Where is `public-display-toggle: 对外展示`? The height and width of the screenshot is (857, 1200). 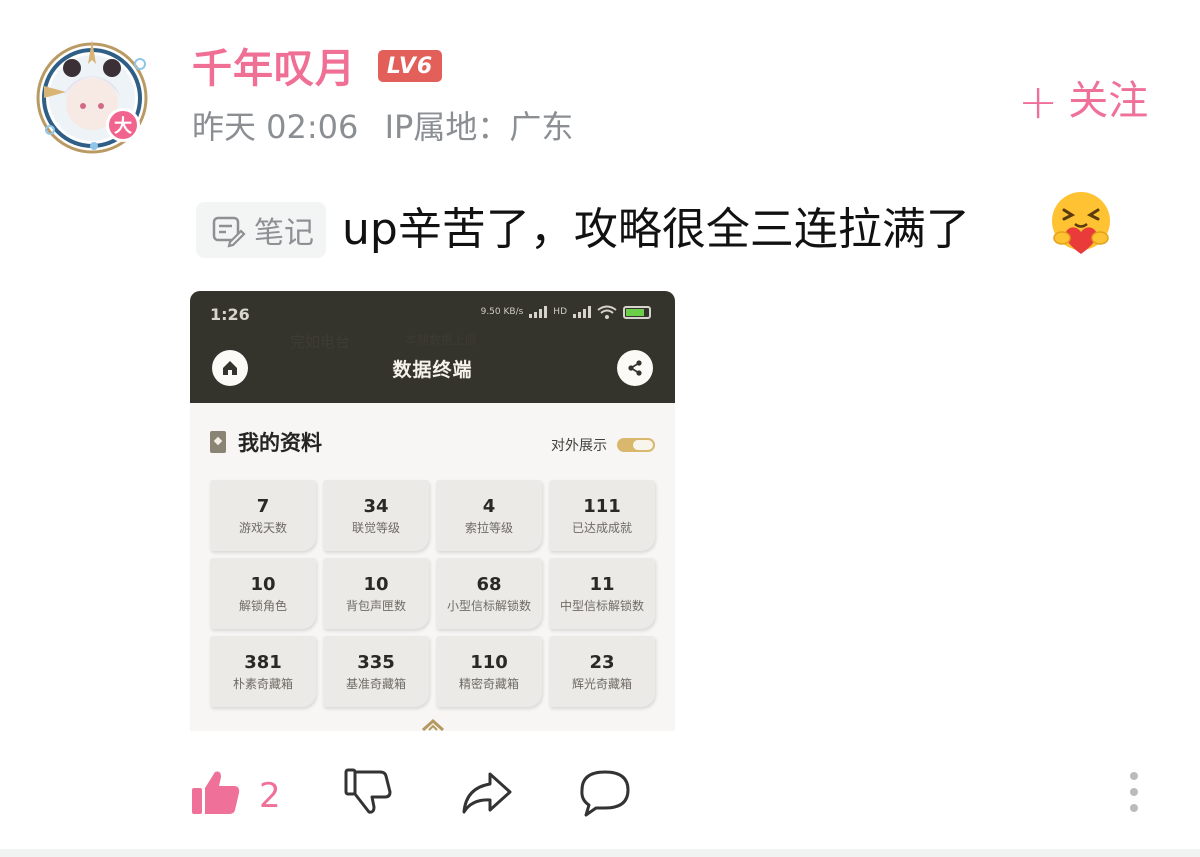
public-display-toggle: 对外展示 is located at coordinates (603, 445).